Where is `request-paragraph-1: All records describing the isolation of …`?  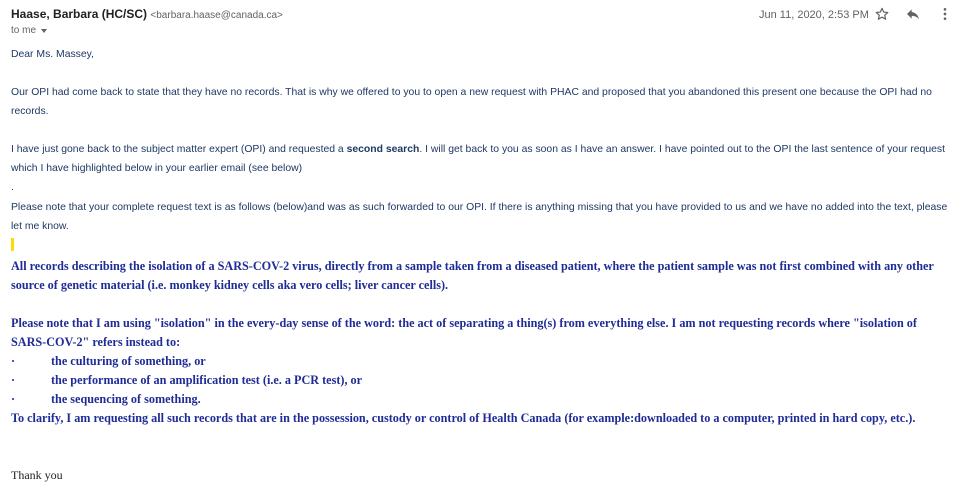 request-paragraph-1: All records describing the isolation of … is located at coordinates (472, 275).